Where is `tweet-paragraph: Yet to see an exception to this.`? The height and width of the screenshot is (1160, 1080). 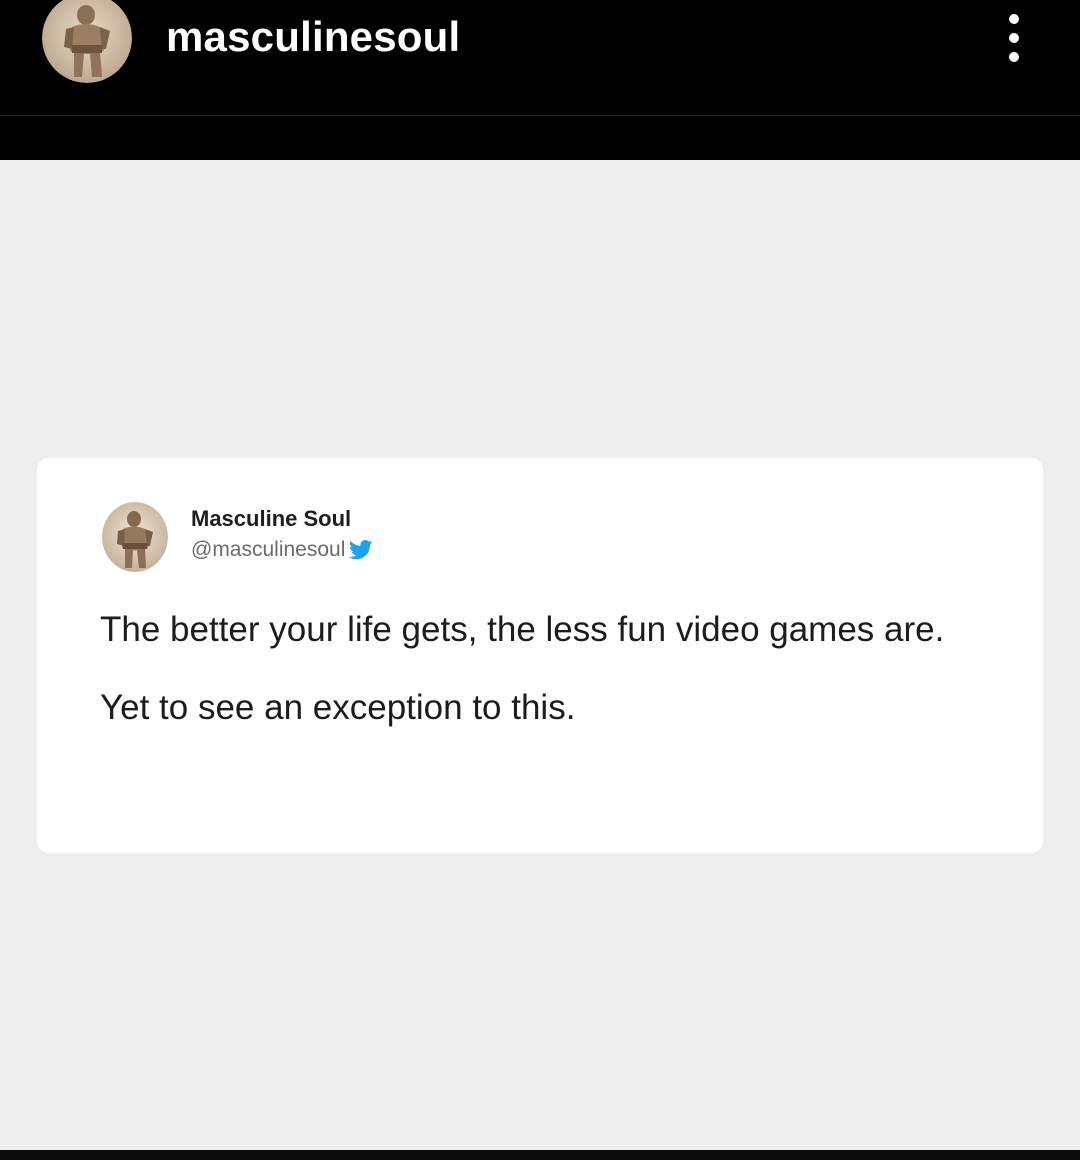
tweet-paragraph: Yet to see an exception to this. is located at coordinates (338, 707).